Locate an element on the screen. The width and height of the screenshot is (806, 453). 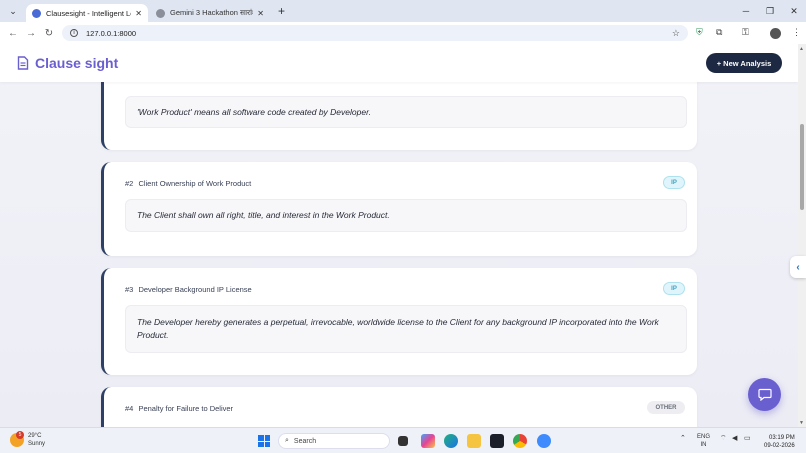
brand-name: Clause sight is located at coordinates (77, 63).